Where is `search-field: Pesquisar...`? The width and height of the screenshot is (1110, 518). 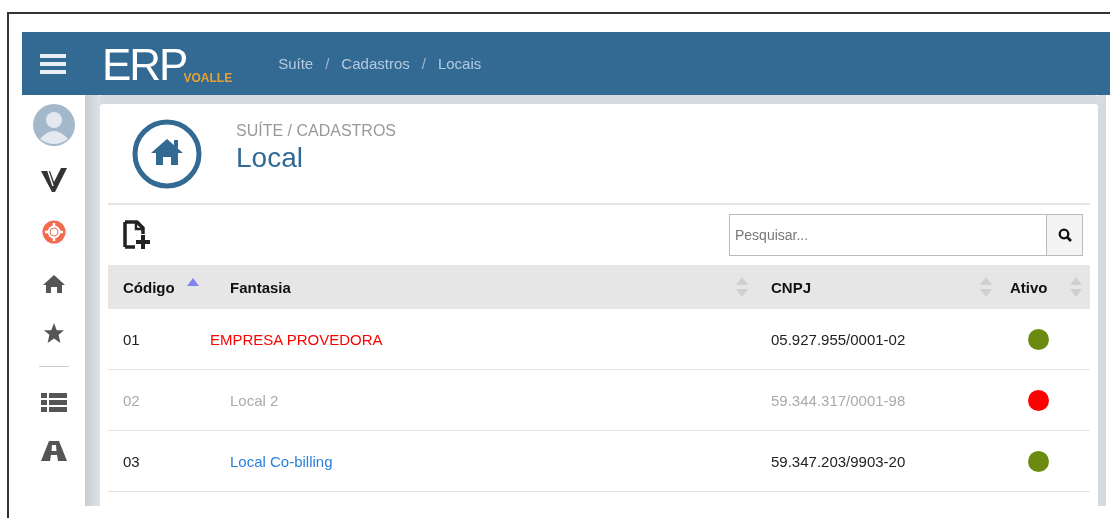 search-field: Pesquisar... is located at coordinates (887, 235).